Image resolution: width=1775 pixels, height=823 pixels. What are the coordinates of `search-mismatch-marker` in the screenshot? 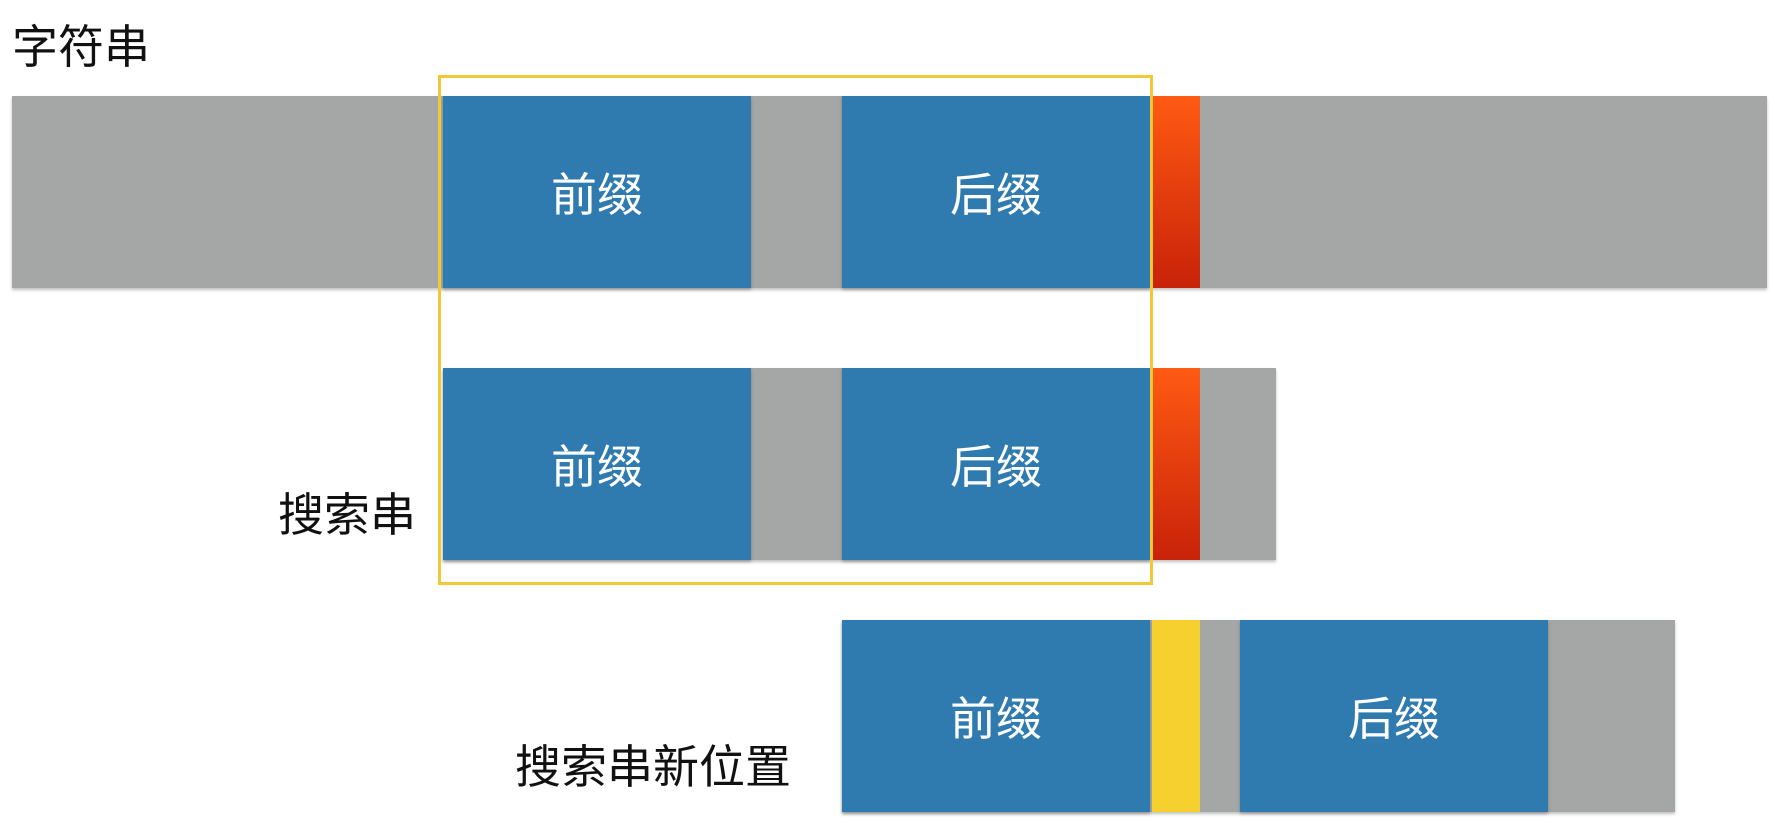 It's located at (1176, 464).